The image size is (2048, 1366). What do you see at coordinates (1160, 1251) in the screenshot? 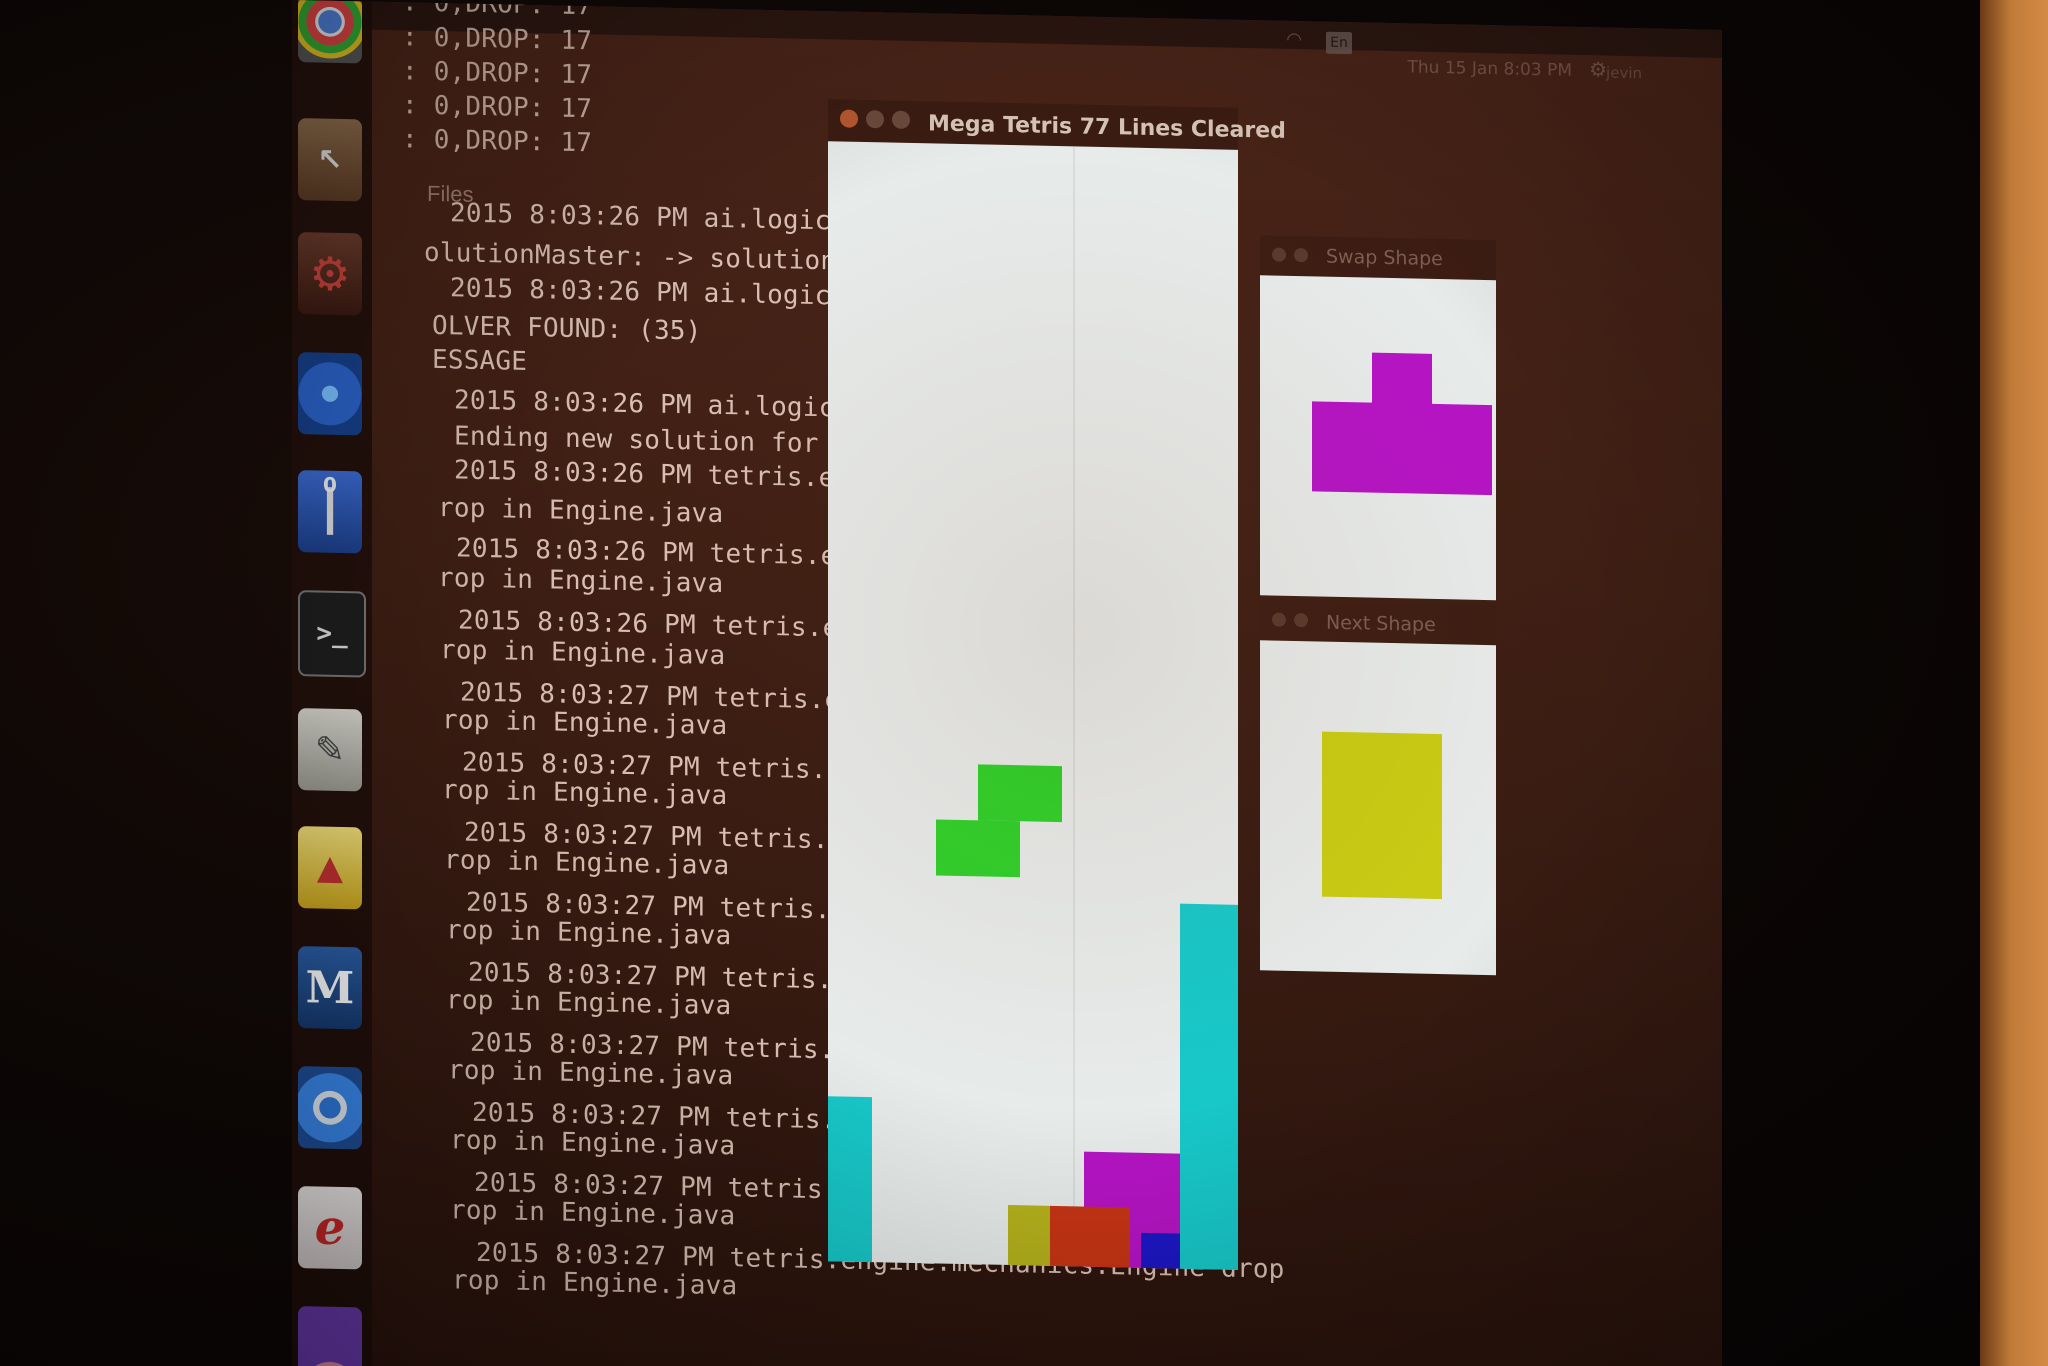
I see `stack-blue` at bounding box center [1160, 1251].